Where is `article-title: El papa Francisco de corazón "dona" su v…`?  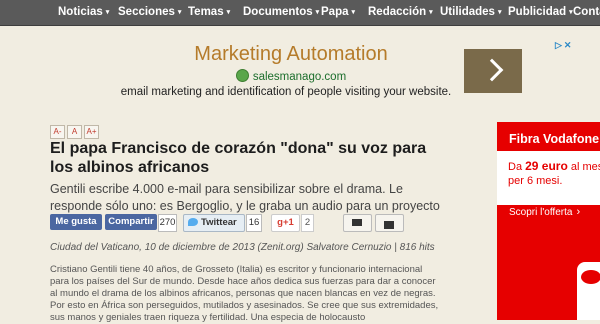 article-title: El papa Francisco de corazón "dona" su v… is located at coordinates (238, 158).